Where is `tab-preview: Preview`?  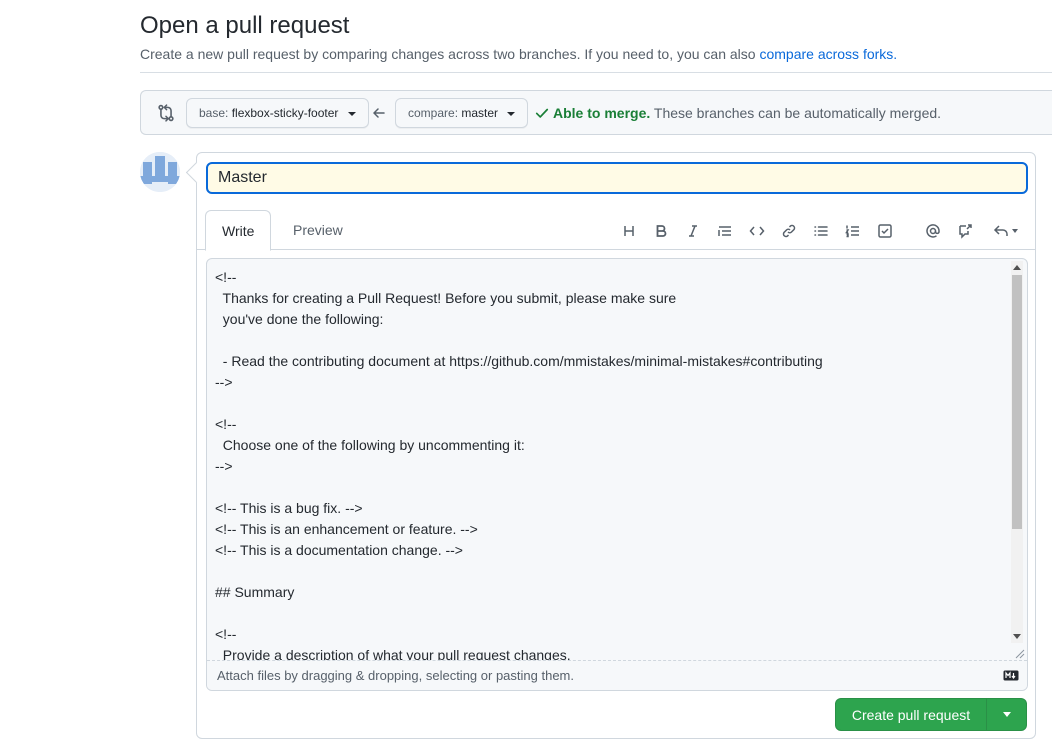 tab-preview: Preview is located at coordinates (318, 230).